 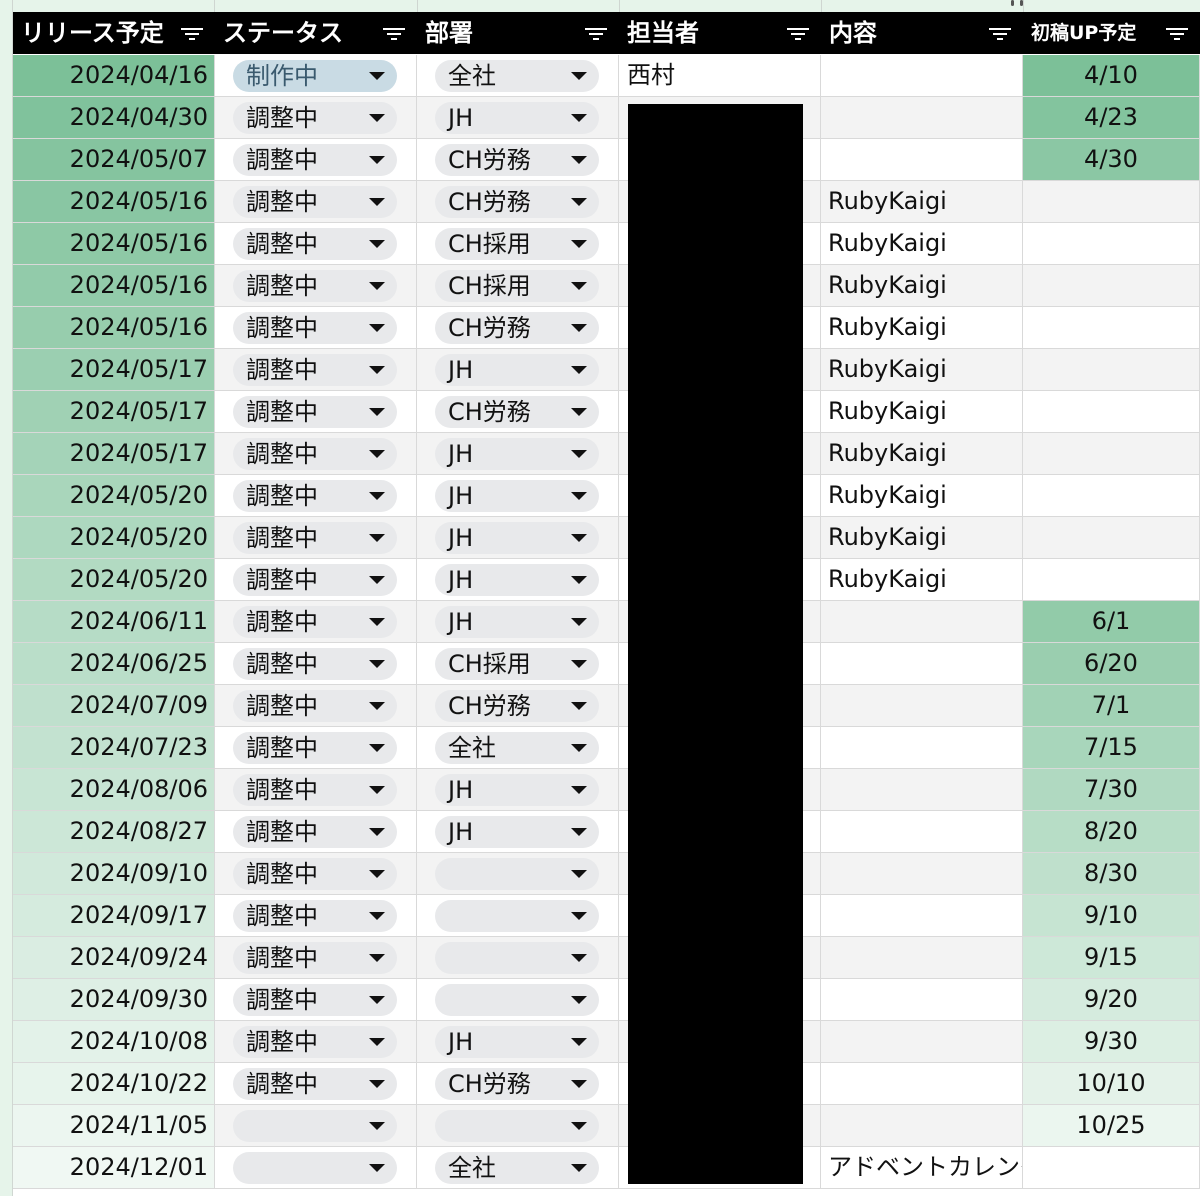 I want to click on header-content: 内容, so click(x=922, y=33).